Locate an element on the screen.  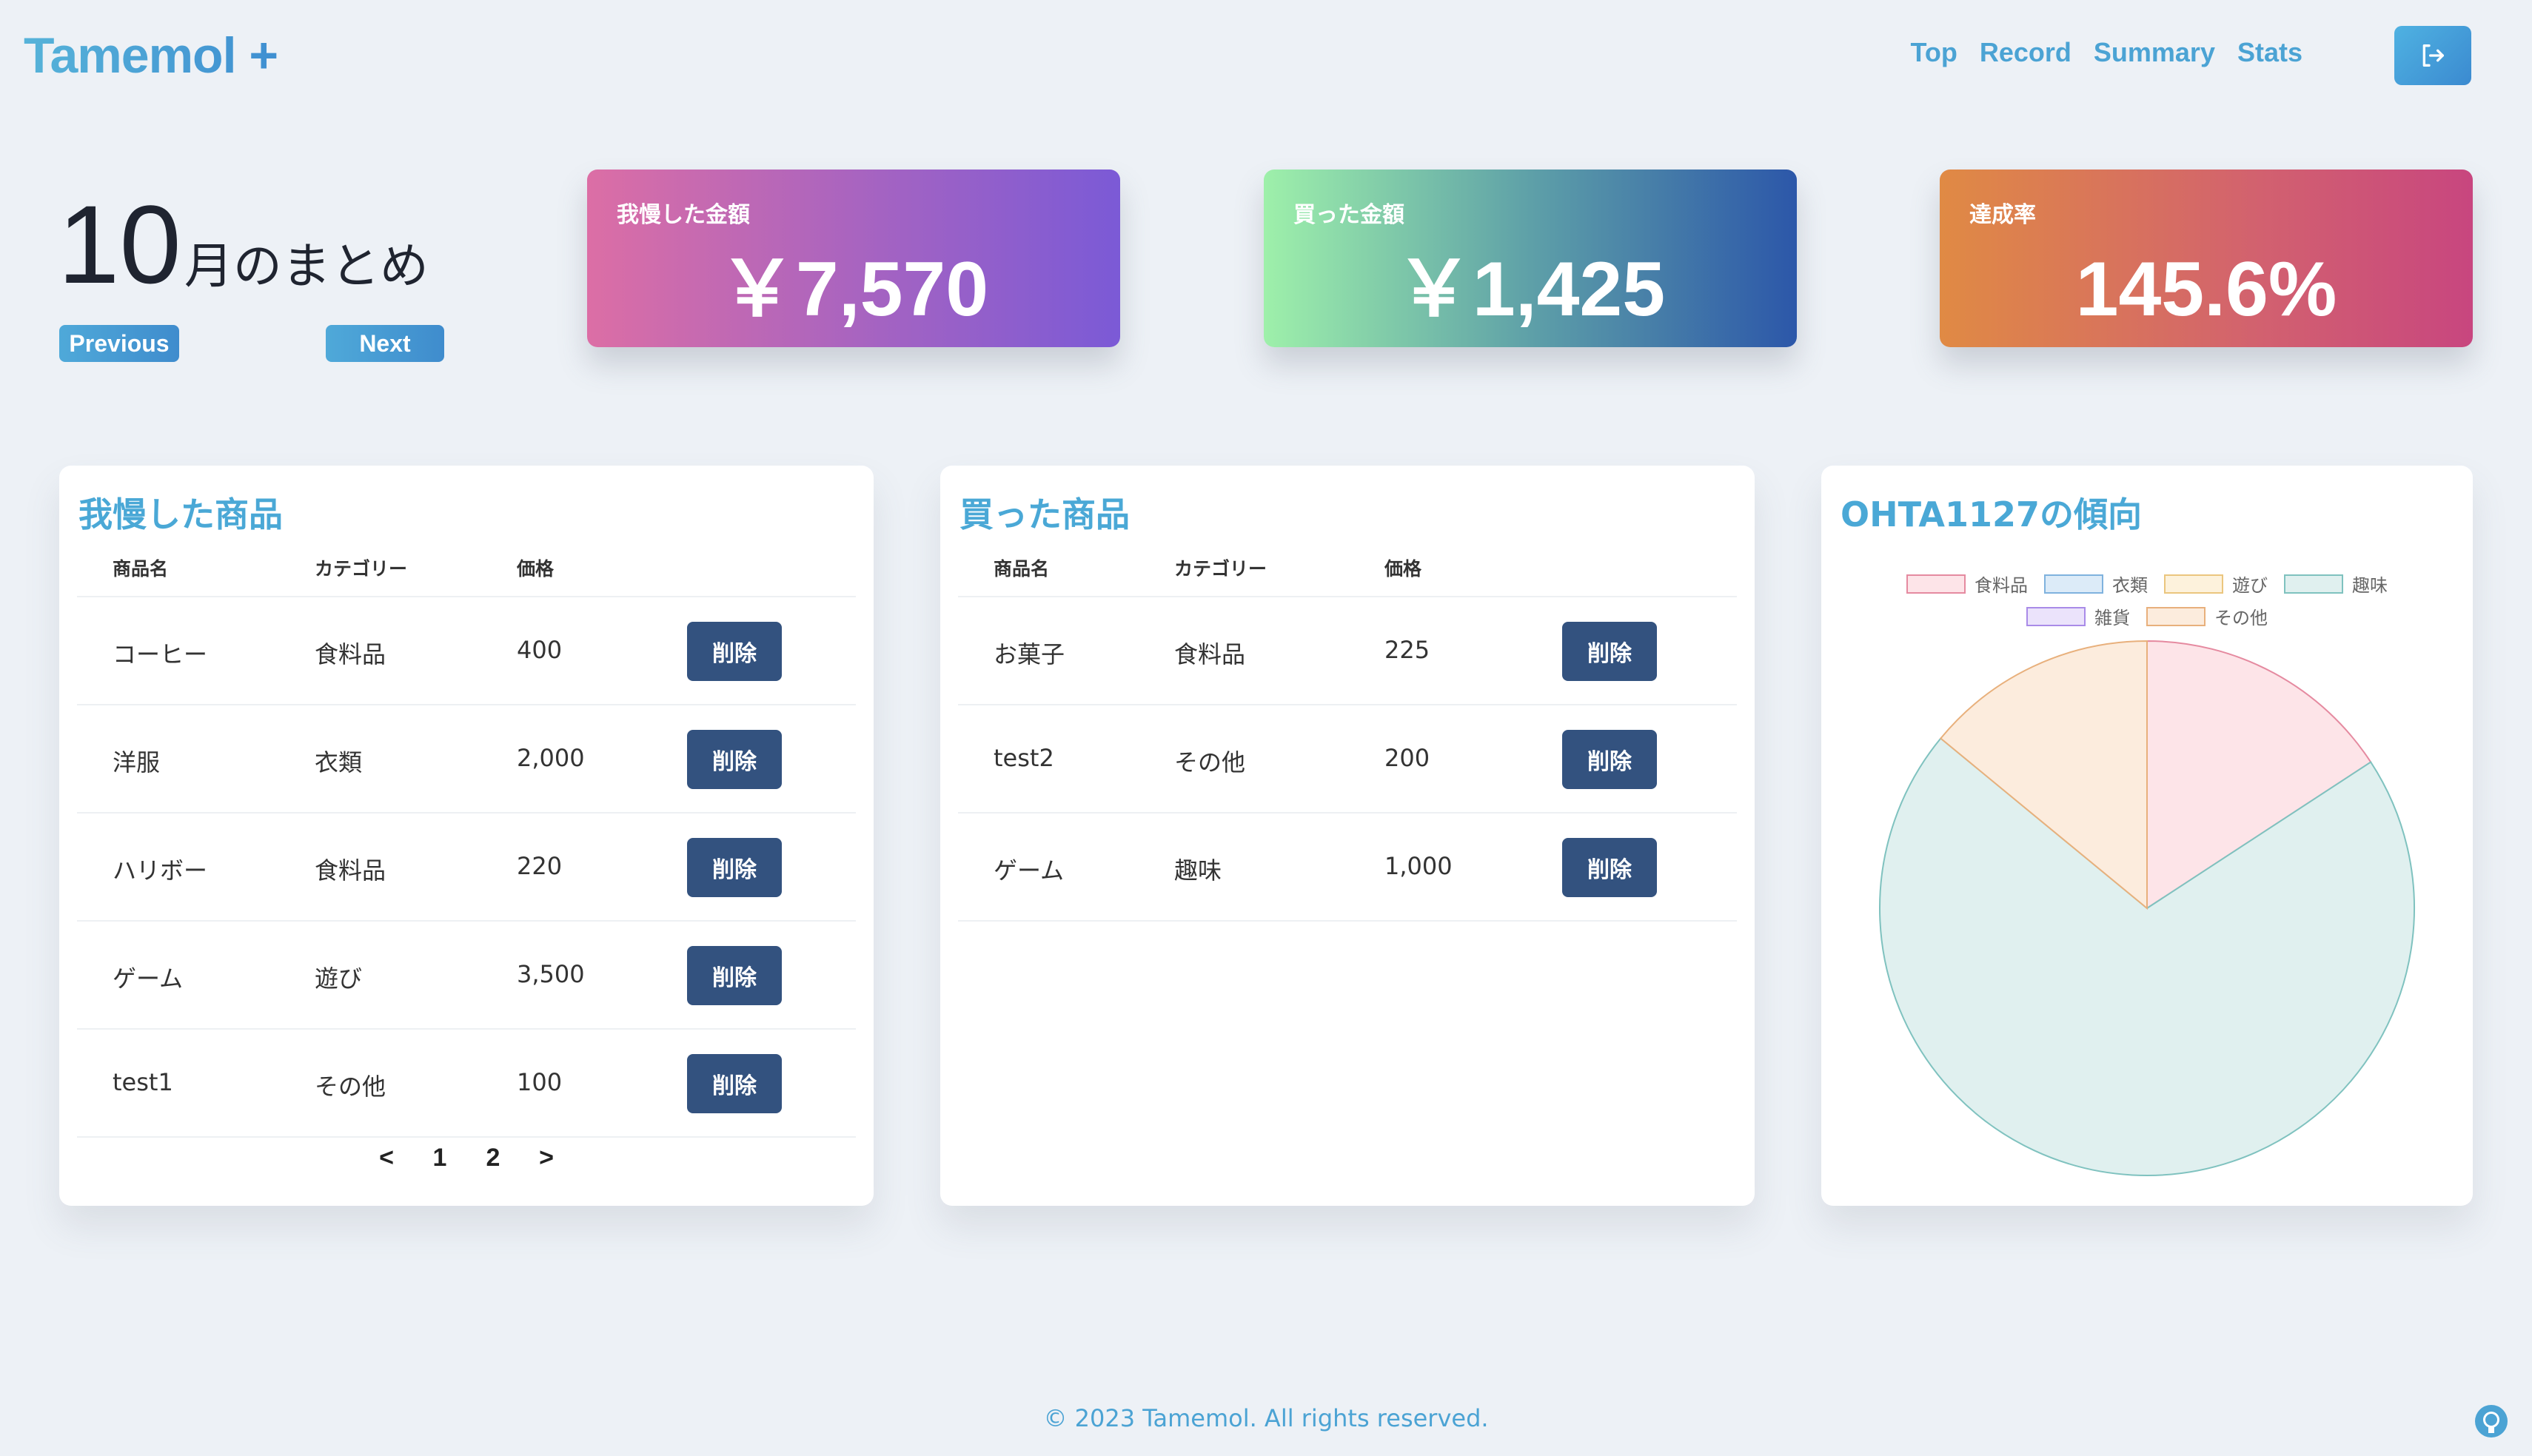
pagination: < 1 2 > is located at coordinates (466, 1158).